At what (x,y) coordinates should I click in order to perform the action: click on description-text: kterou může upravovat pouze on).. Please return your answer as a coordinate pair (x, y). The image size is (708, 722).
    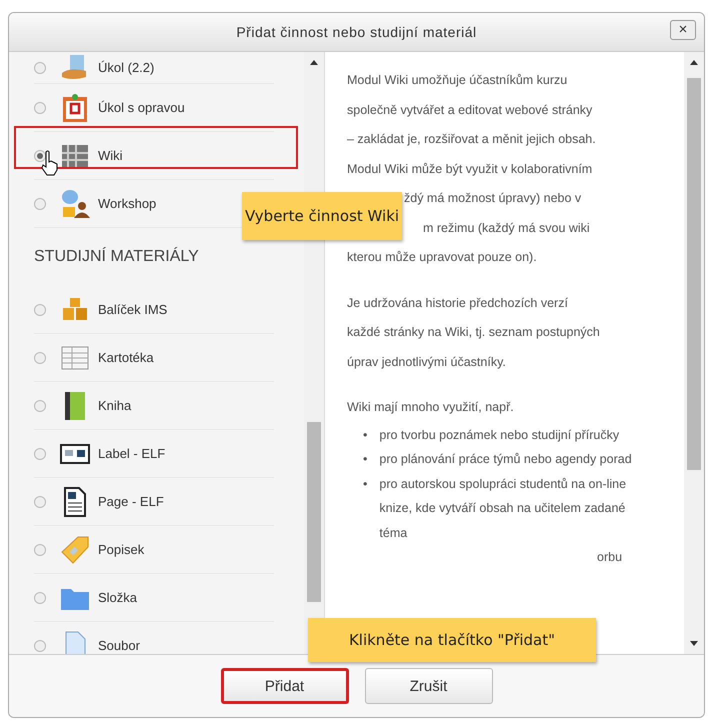
    Looking at the image, I should click on (442, 257).